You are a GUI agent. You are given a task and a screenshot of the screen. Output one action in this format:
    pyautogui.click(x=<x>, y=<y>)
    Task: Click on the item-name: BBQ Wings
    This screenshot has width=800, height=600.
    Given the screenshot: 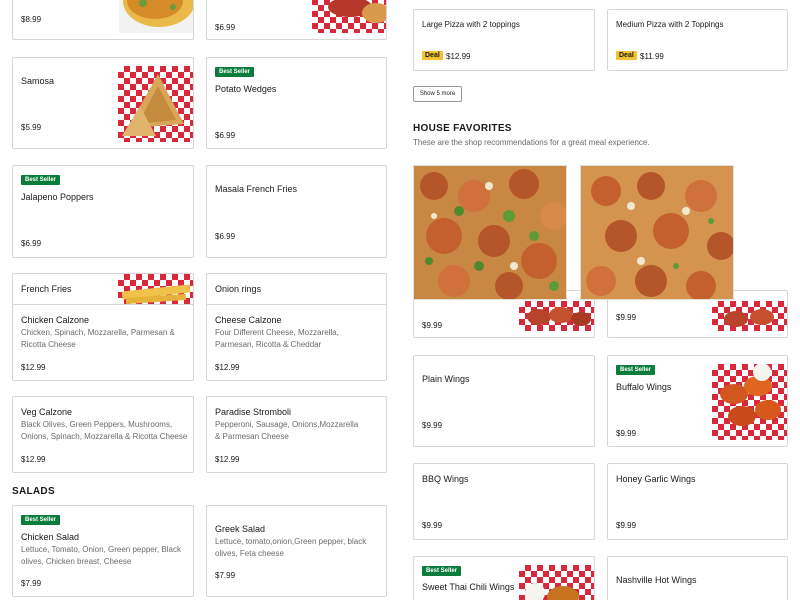 What is the action you would take?
    pyautogui.click(x=445, y=479)
    